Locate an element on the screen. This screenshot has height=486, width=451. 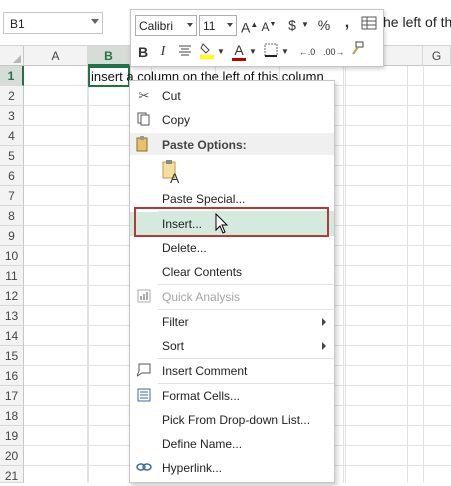
font-color-icon: A is located at coordinates (239, 50).